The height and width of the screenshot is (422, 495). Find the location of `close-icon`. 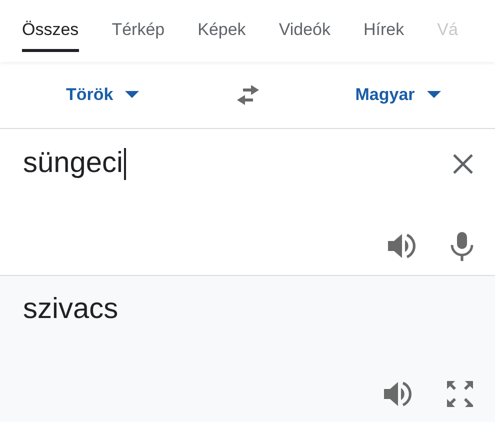

close-icon is located at coordinates (463, 163).